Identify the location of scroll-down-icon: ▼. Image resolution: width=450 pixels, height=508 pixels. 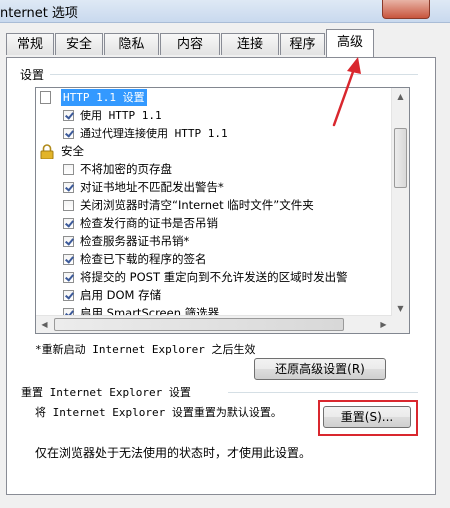
(400, 308).